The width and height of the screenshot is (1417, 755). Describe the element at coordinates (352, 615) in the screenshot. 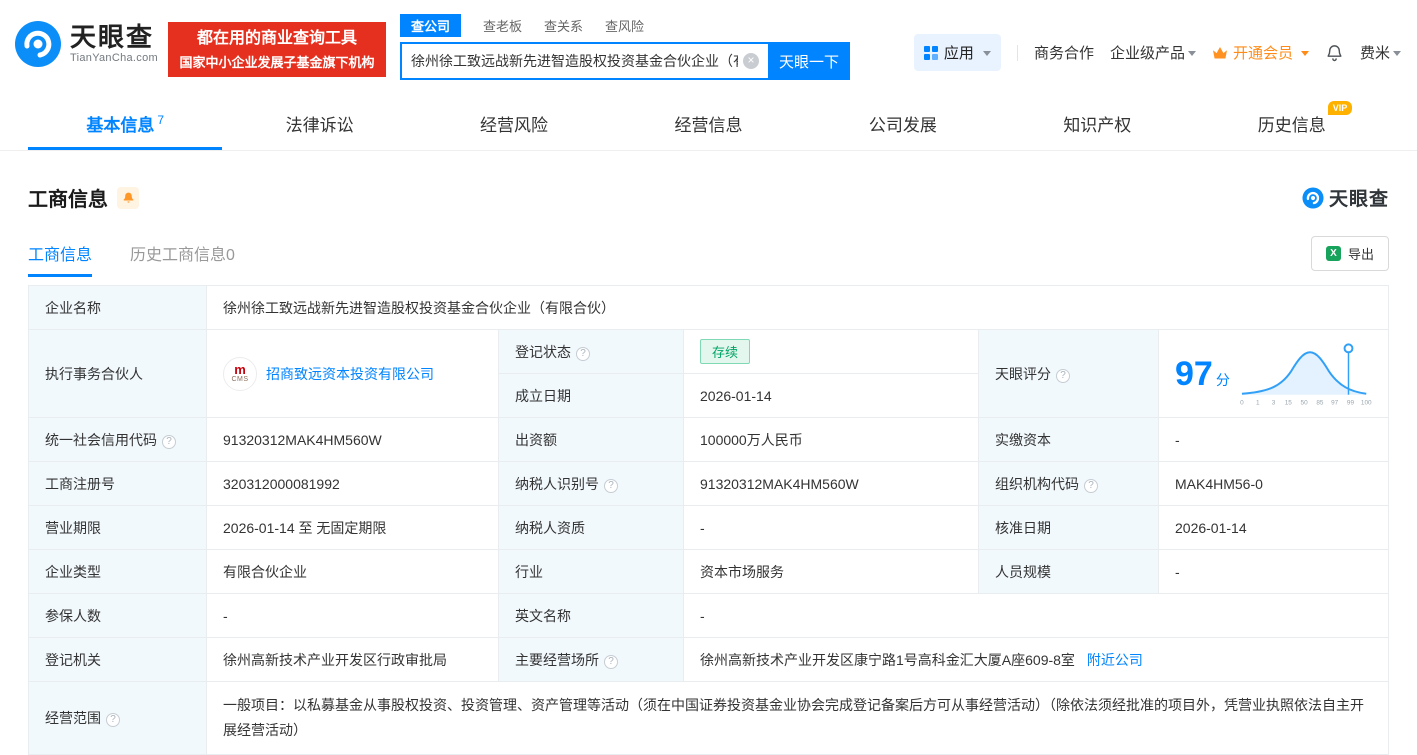

I see `field-value-insured-count: -` at that location.